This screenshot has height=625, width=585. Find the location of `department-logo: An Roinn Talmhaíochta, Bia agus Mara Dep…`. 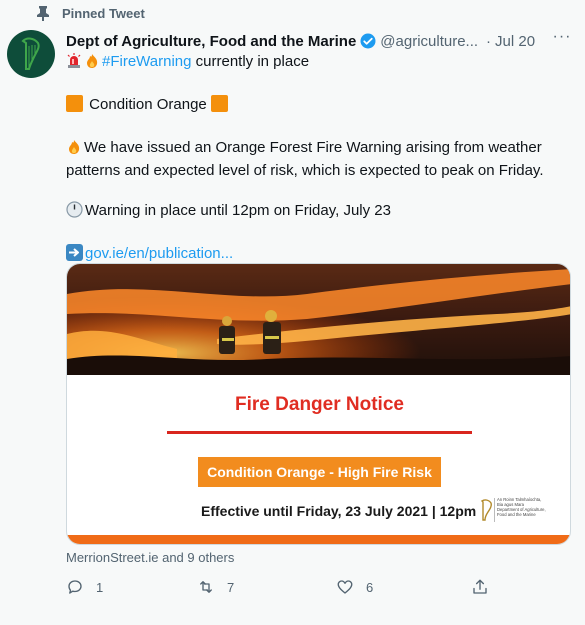

department-logo: An Roinn Talmhaíochta, Bia agus Mara Dep… is located at coordinates (519, 511).